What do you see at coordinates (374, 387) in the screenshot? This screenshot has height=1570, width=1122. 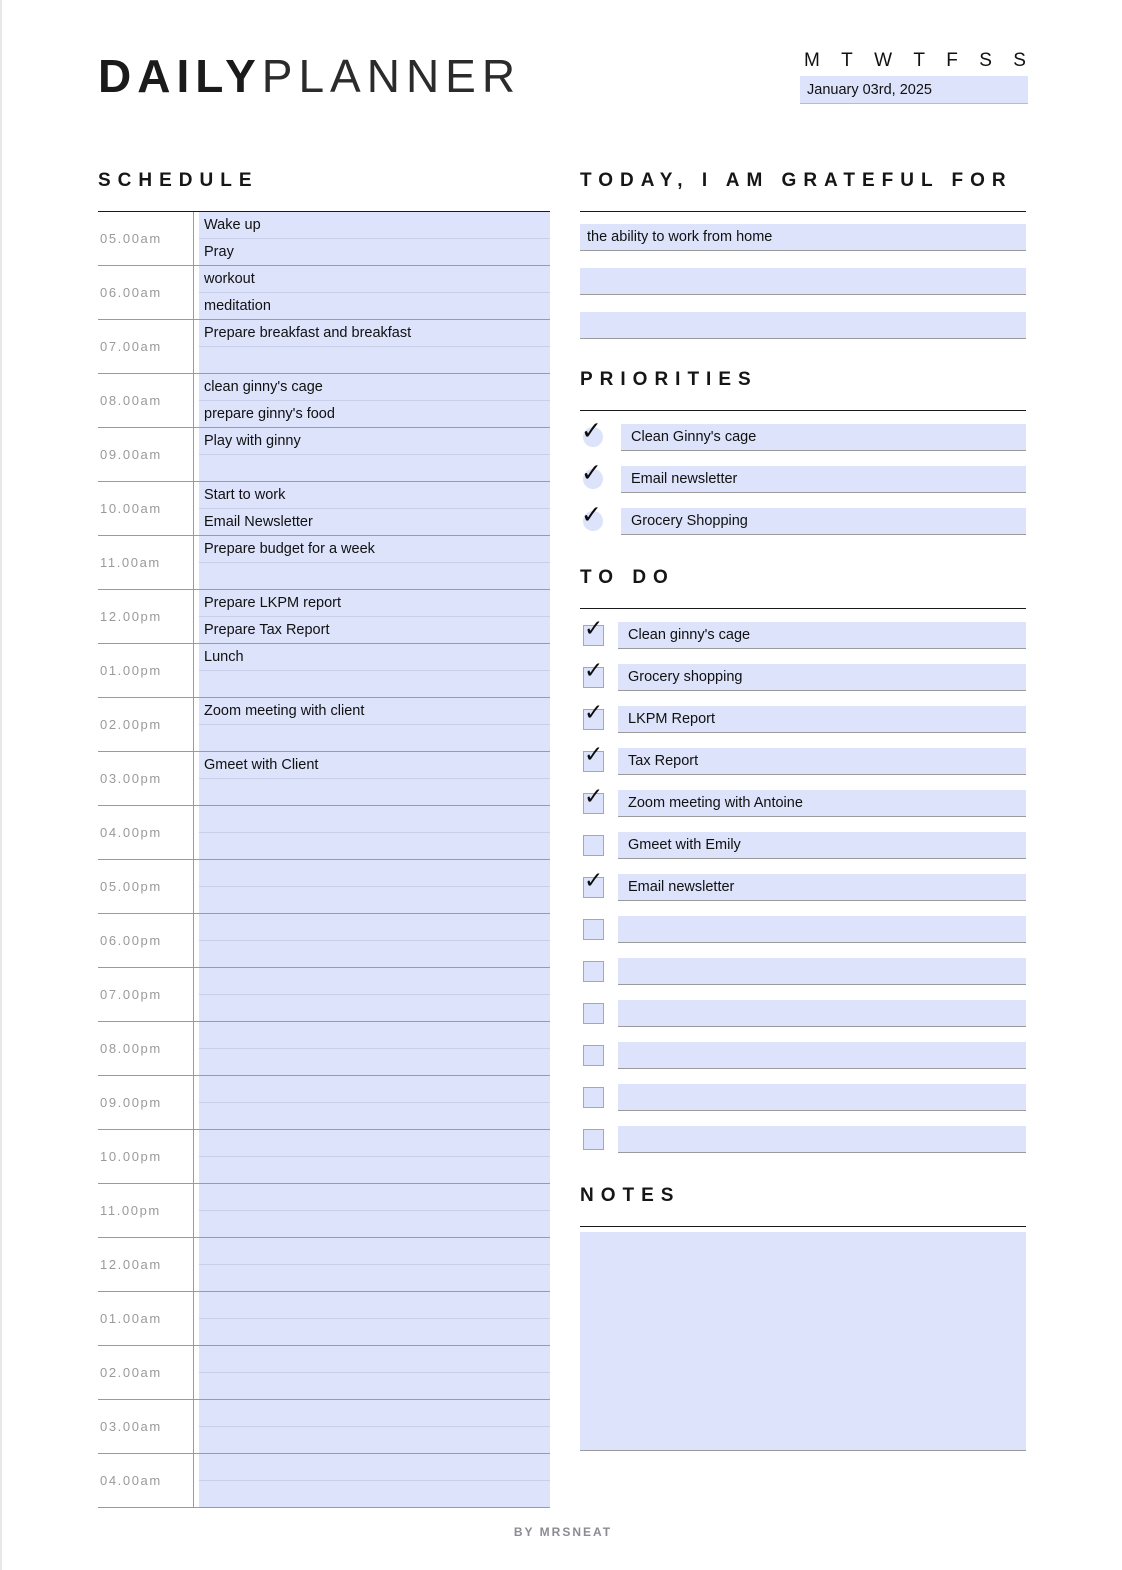 I see `schedule-entry-input: clean ginny's cage` at bounding box center [374, 387].